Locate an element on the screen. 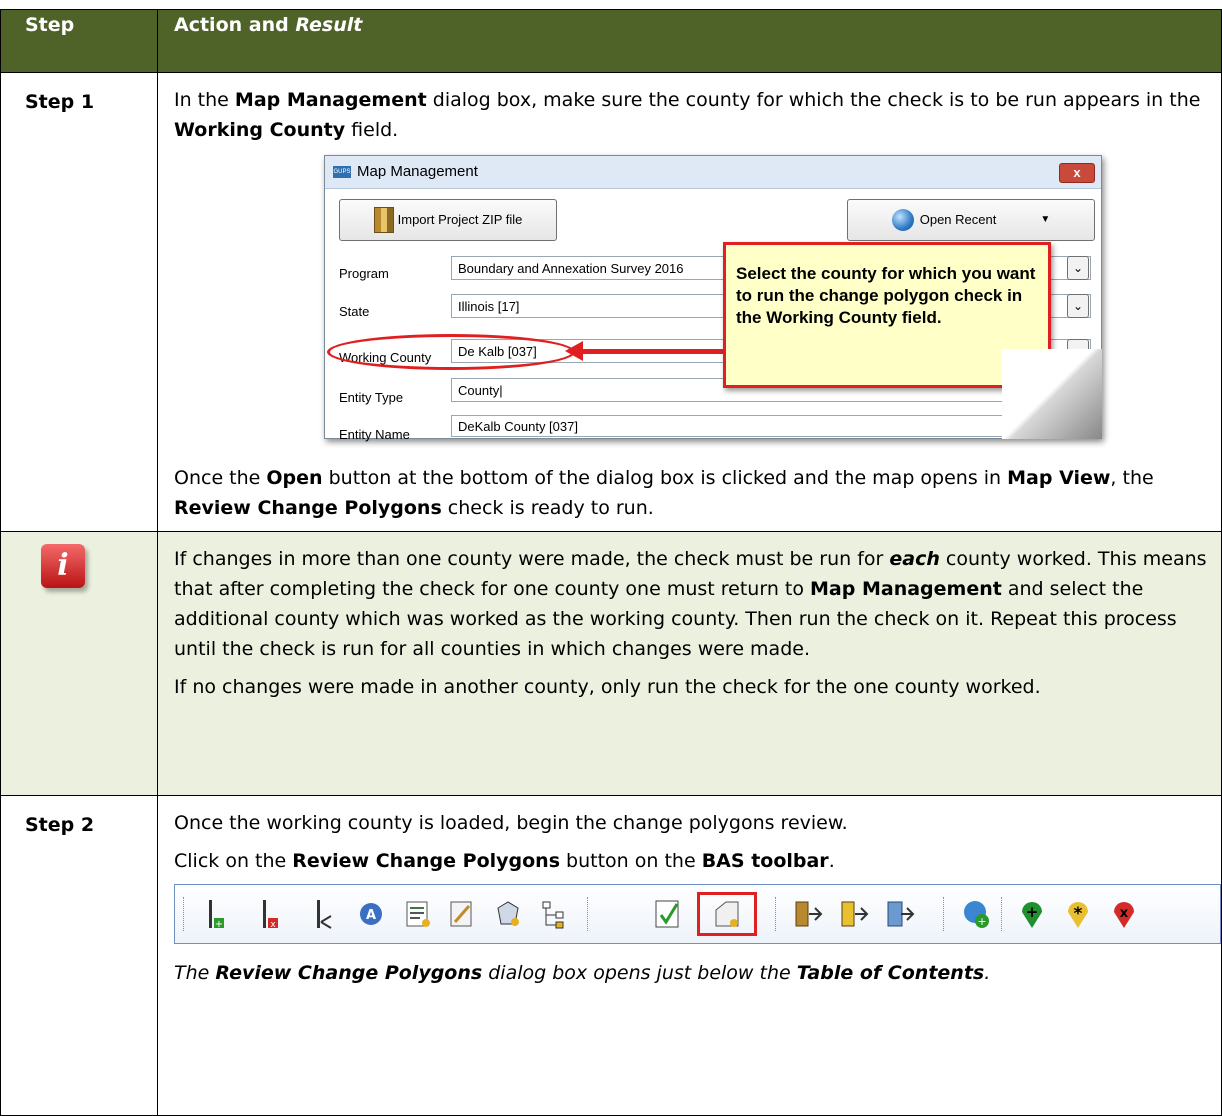 The image size is (1222, 1116). edit-table-icon is located at coordinates (462, 914).